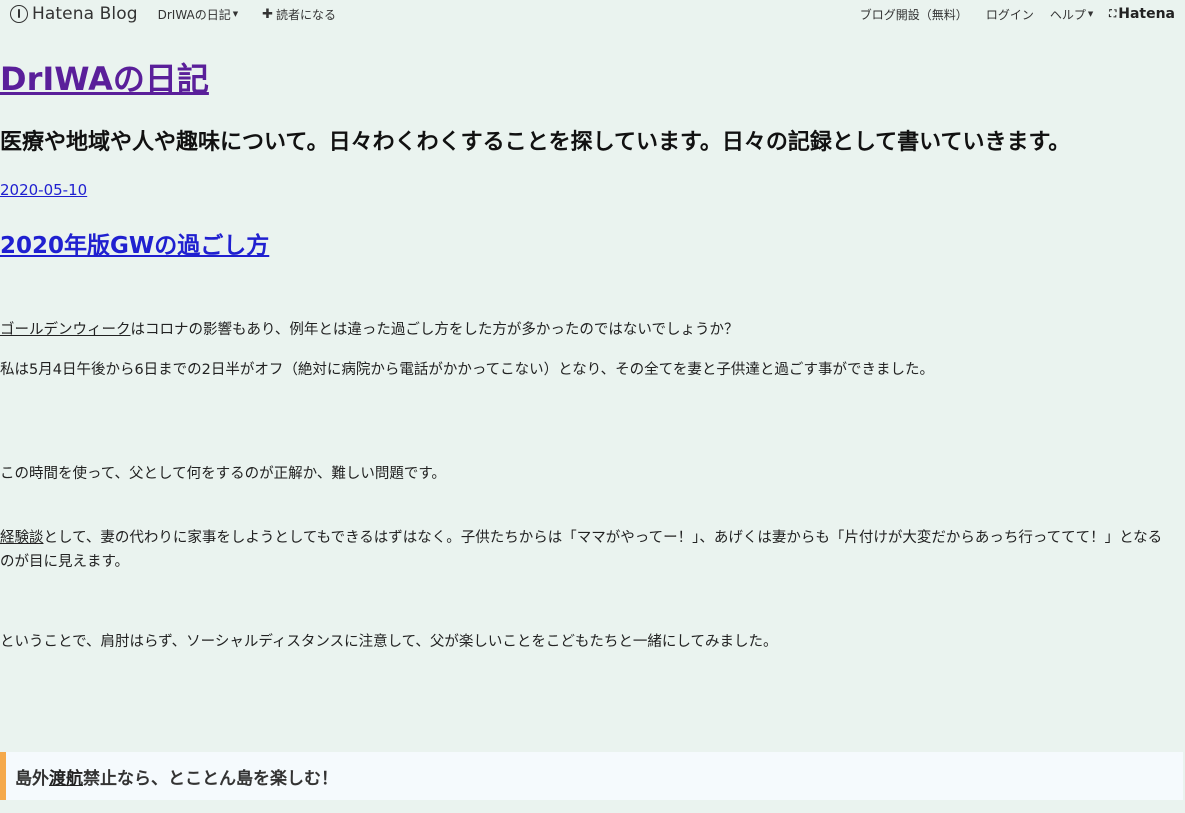 The image size is (1185, 813). I want to click on login-label: ログイン, so click(1009, 14).